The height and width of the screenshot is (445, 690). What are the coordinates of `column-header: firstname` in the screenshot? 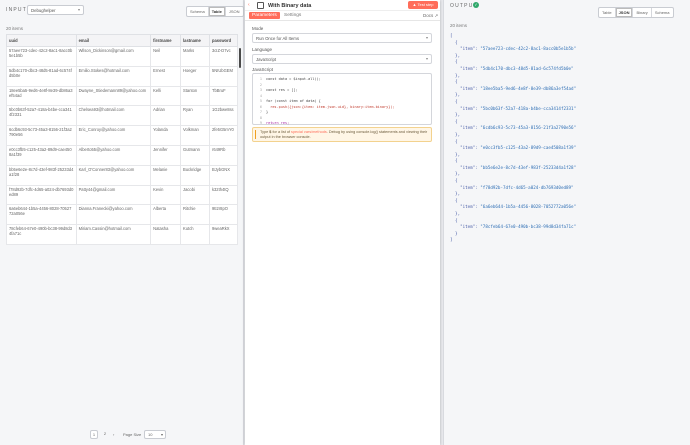 It's located at (166, 40).